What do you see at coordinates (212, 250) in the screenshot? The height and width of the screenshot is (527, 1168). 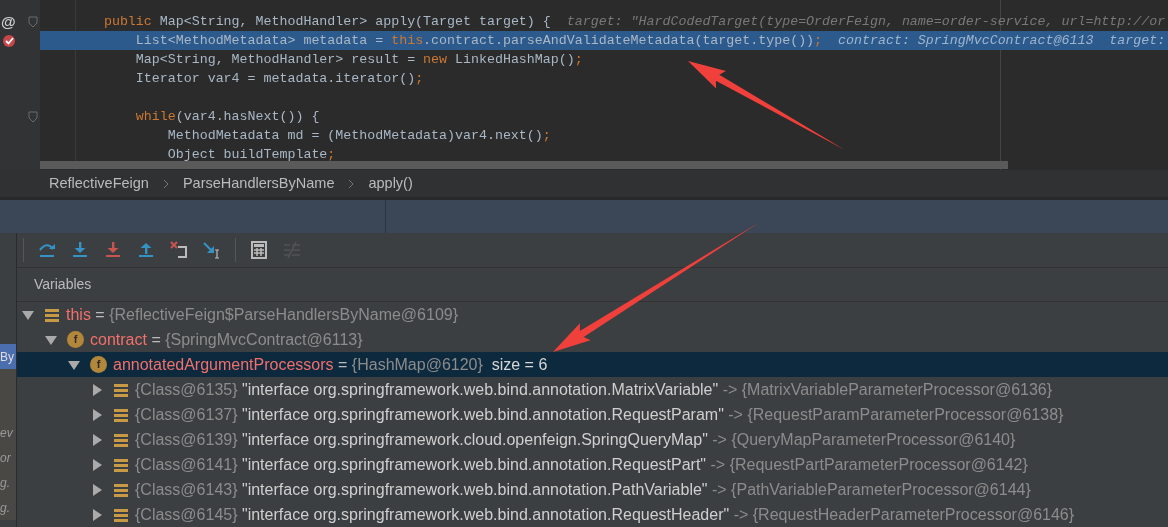 I see `run-to-cursor-icon` at bounding box center [212, 250].